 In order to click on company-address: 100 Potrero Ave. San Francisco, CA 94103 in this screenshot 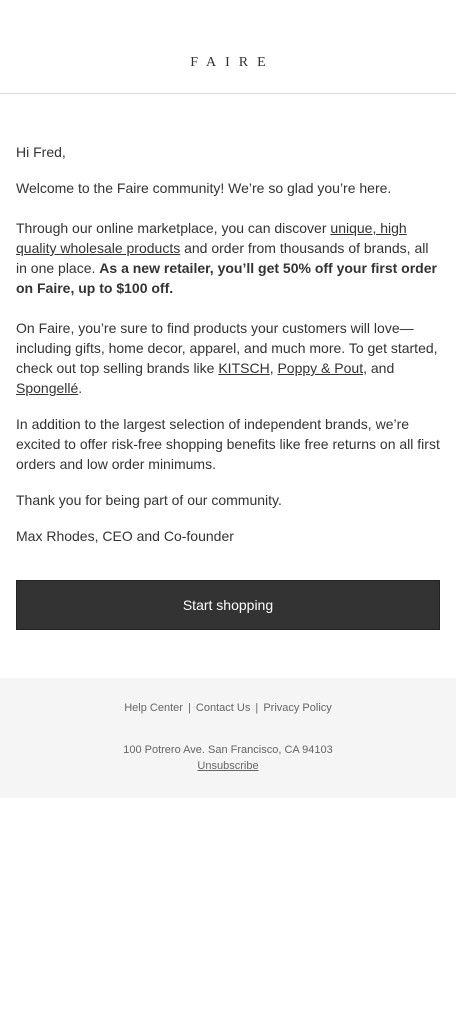, I will do `click(228, 750)`.